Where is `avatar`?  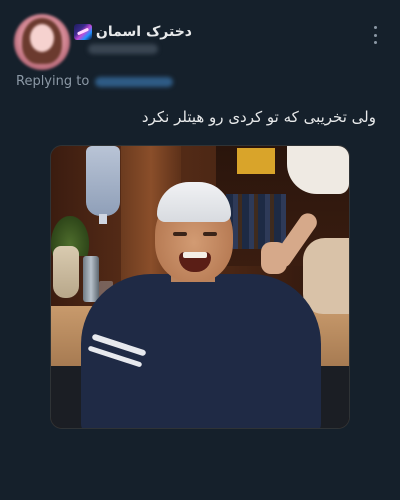
avatar is located at coordinates (42, 42).